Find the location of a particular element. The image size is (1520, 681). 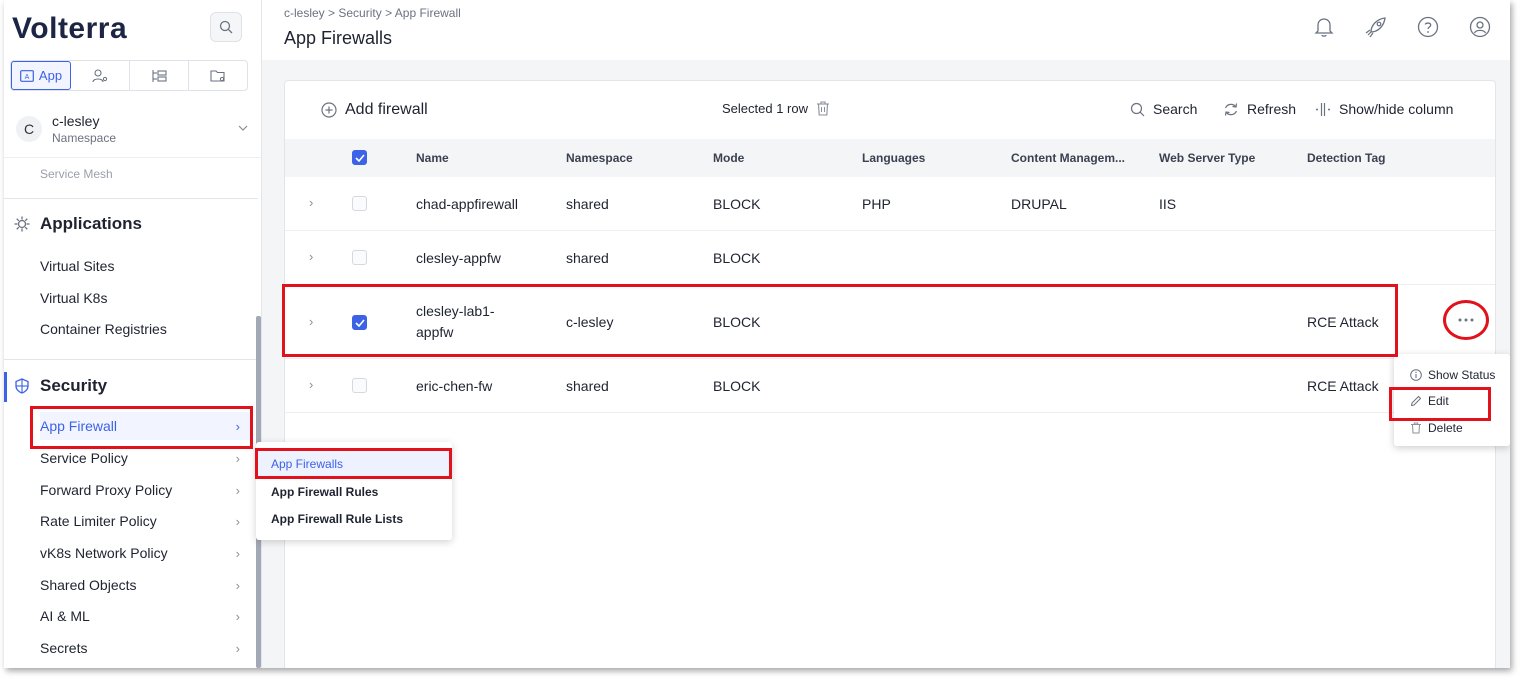

pencil-icon is located at coordinates (1416, 401).